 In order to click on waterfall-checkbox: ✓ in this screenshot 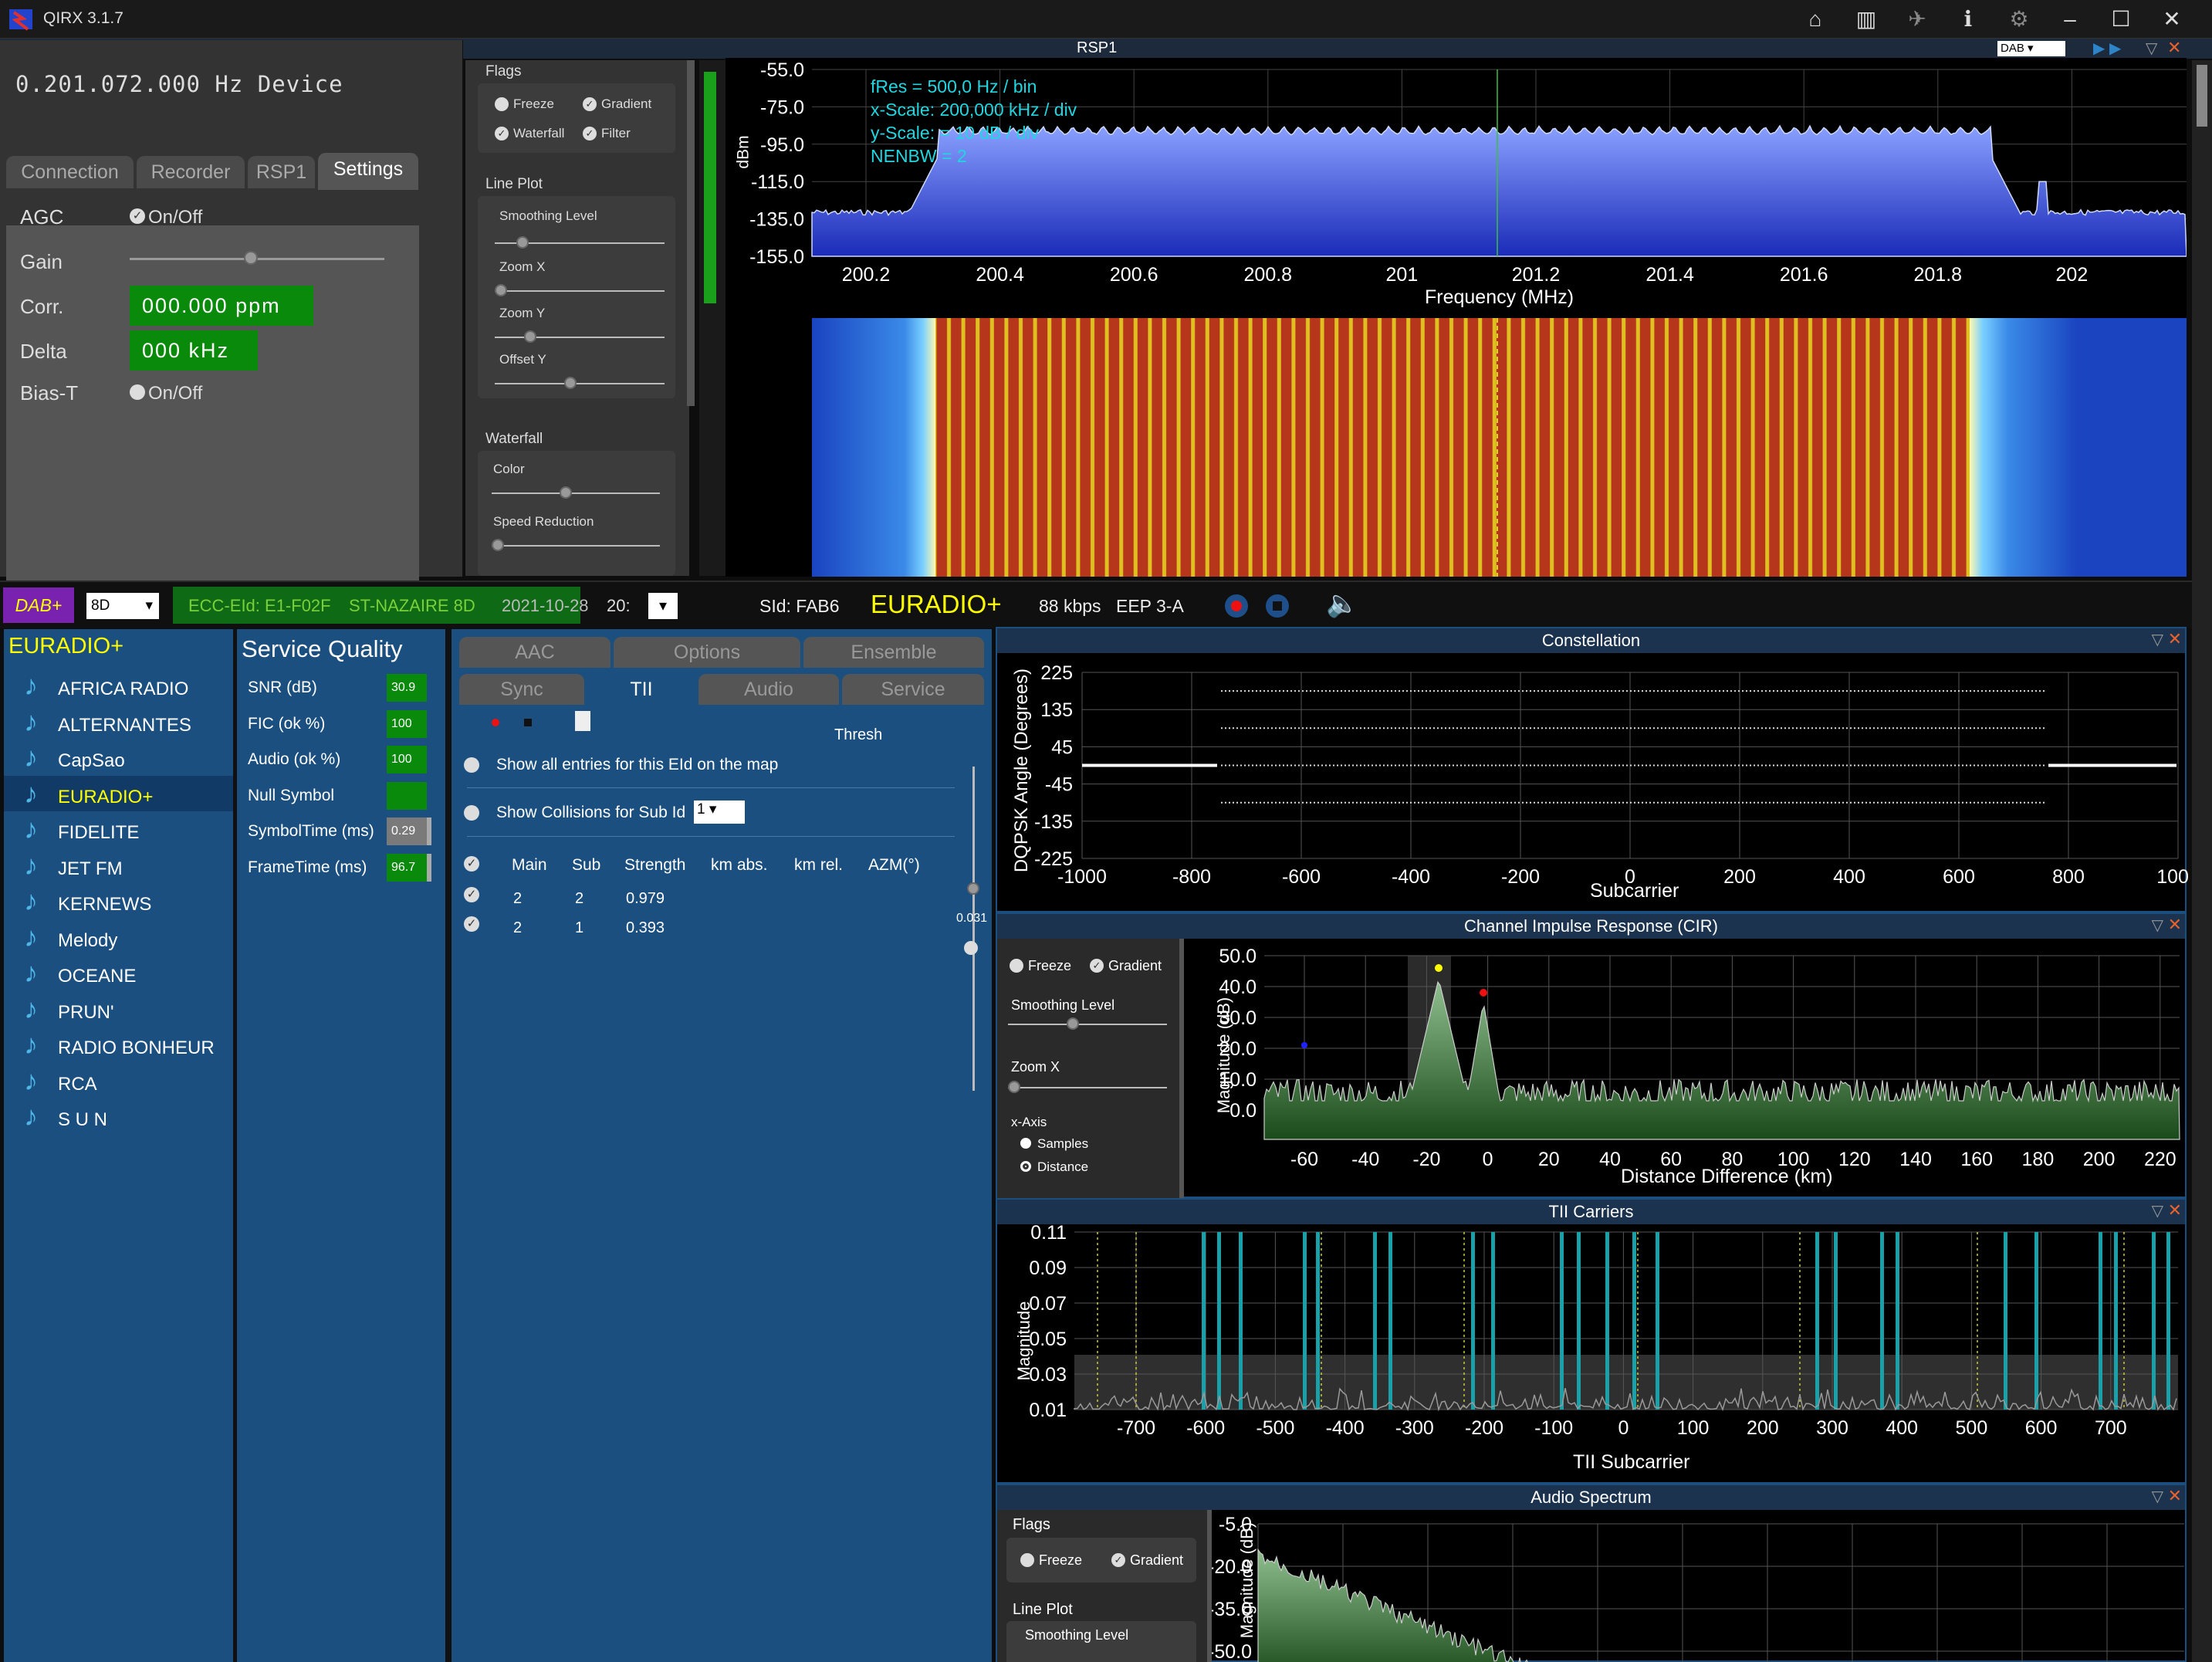, I will do `click(502, 133)`.